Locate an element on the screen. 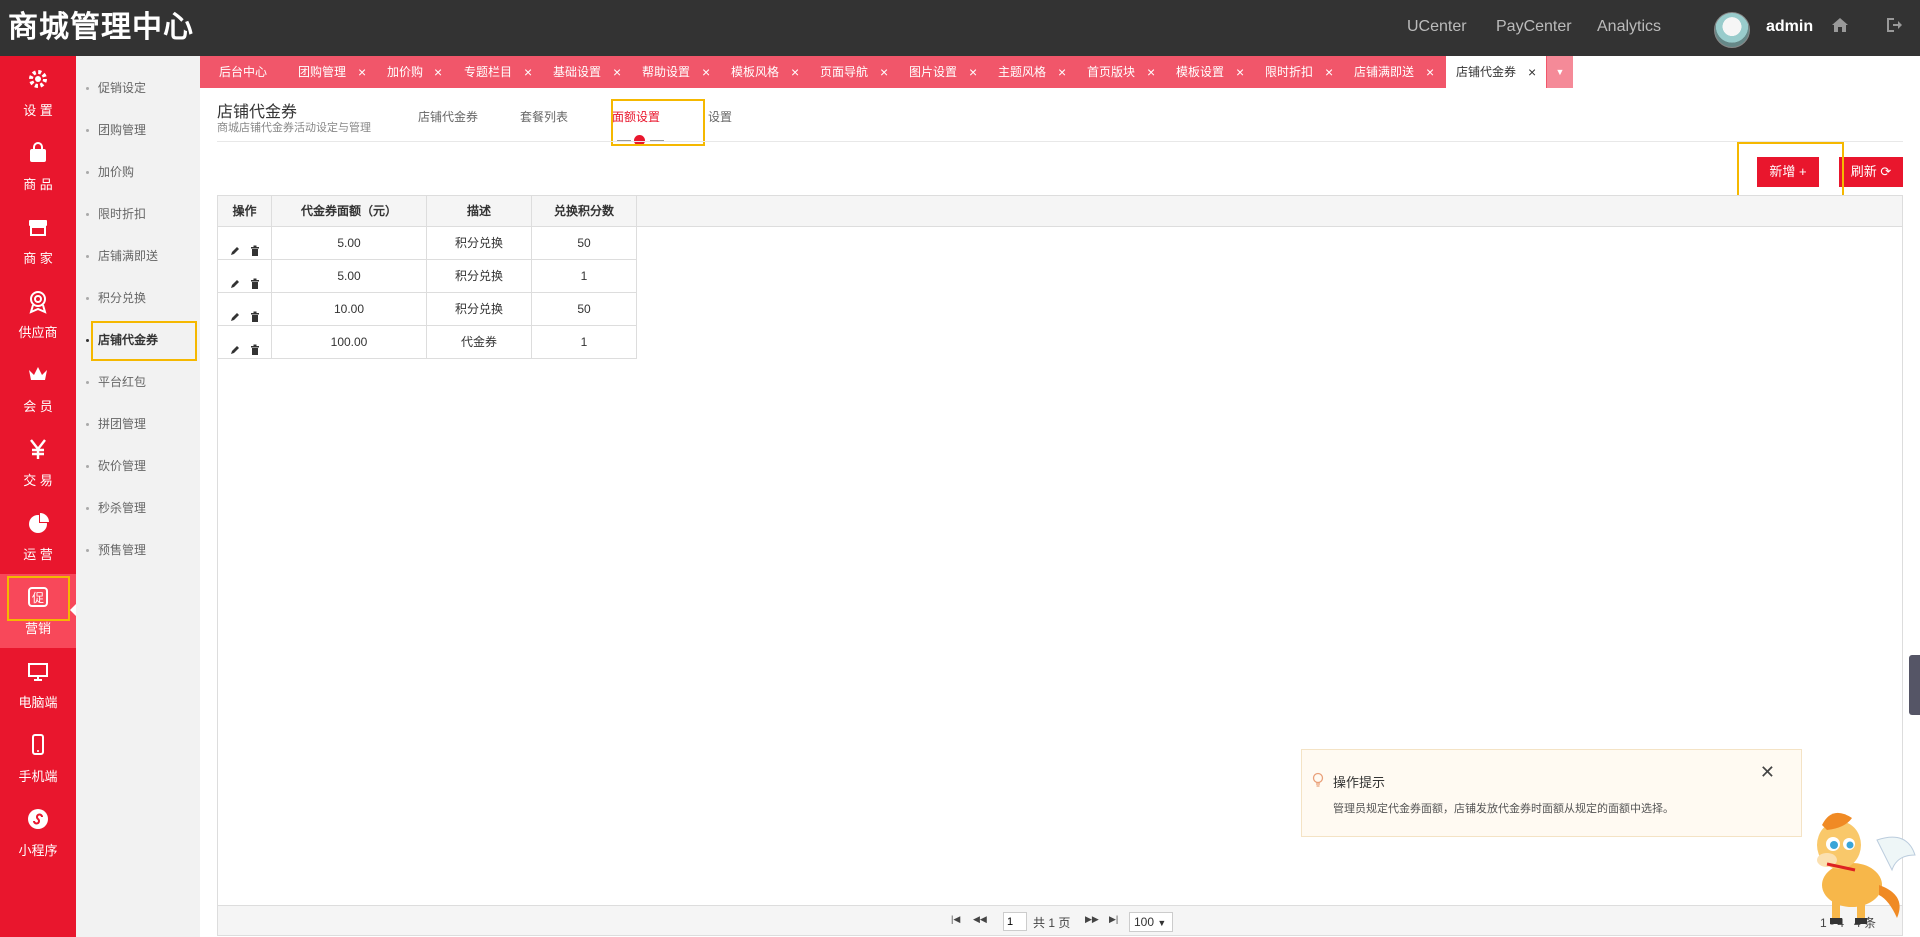  close-icon: ✕ is located at coordinates (1767, 772).